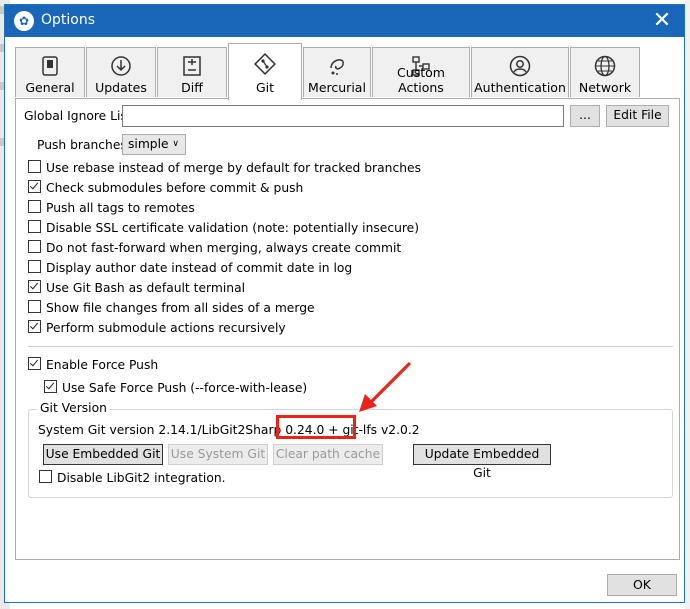 The image size is (690, 609). What do you see at coordinates (84, 145) in the screenshot?
I see `push-branches-label: Push branches:` at bounding box center [84, 145].